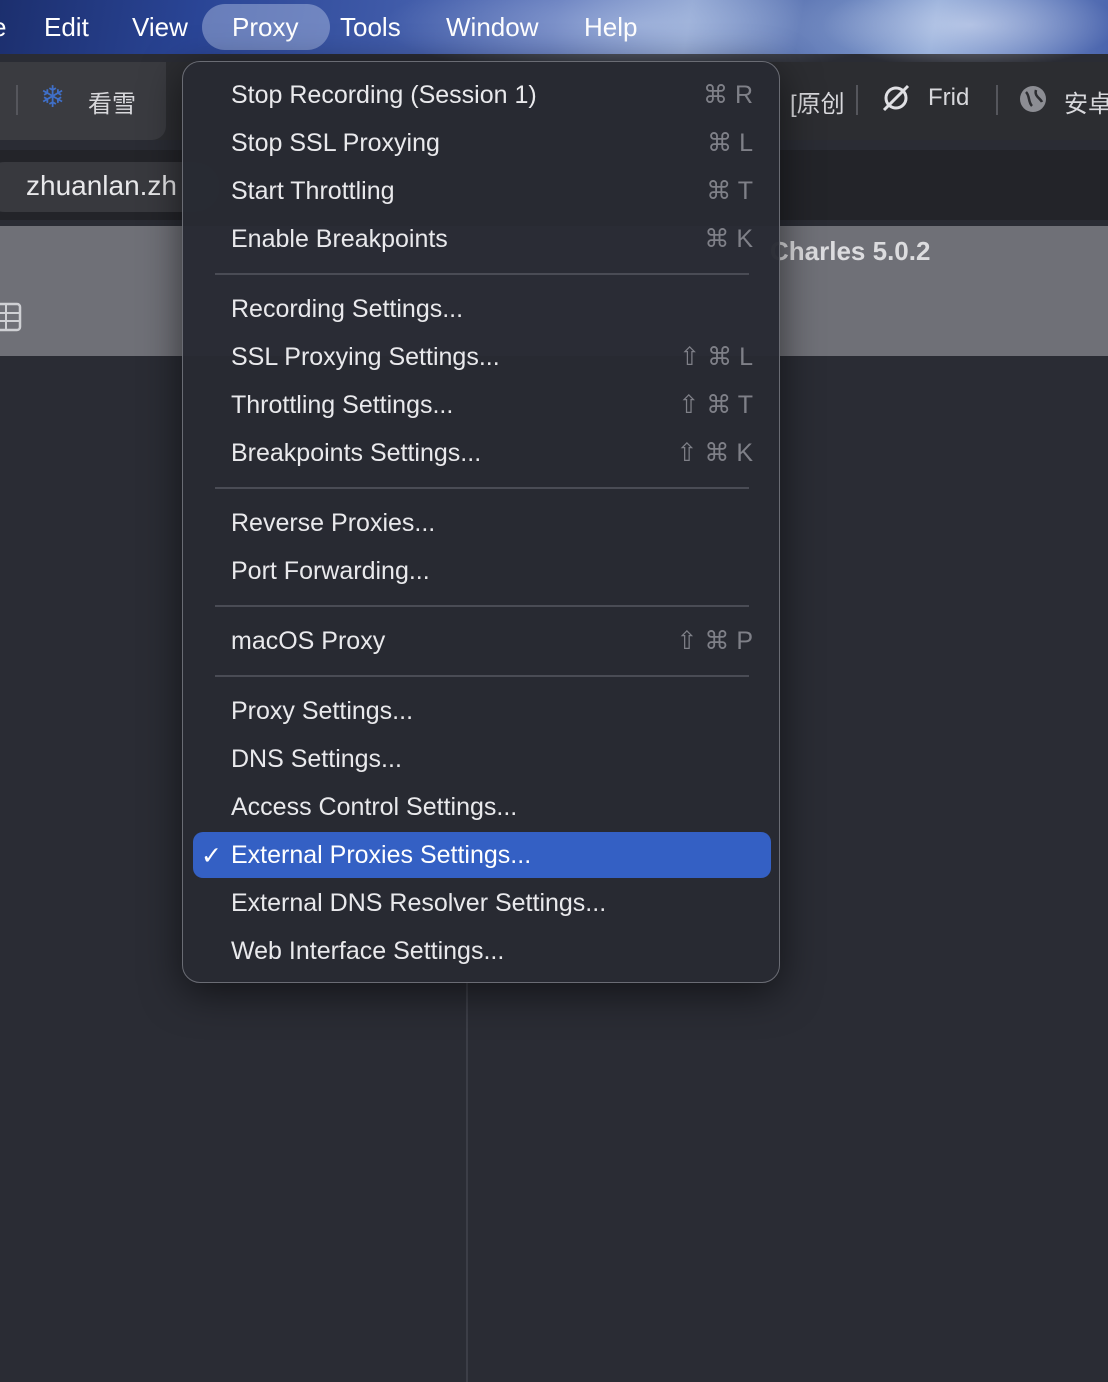  Describe the element at coordinates (714, 453) in the screenshot. I see `menu-item-shortcut: ⇧ ⌘ K` at that location.